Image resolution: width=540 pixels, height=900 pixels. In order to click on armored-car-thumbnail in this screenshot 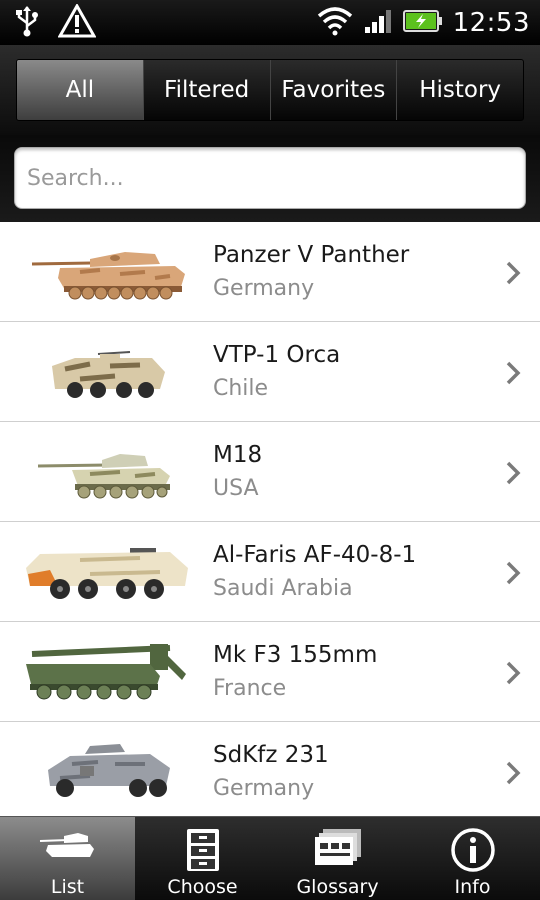, I will do `click(109, 770)`.